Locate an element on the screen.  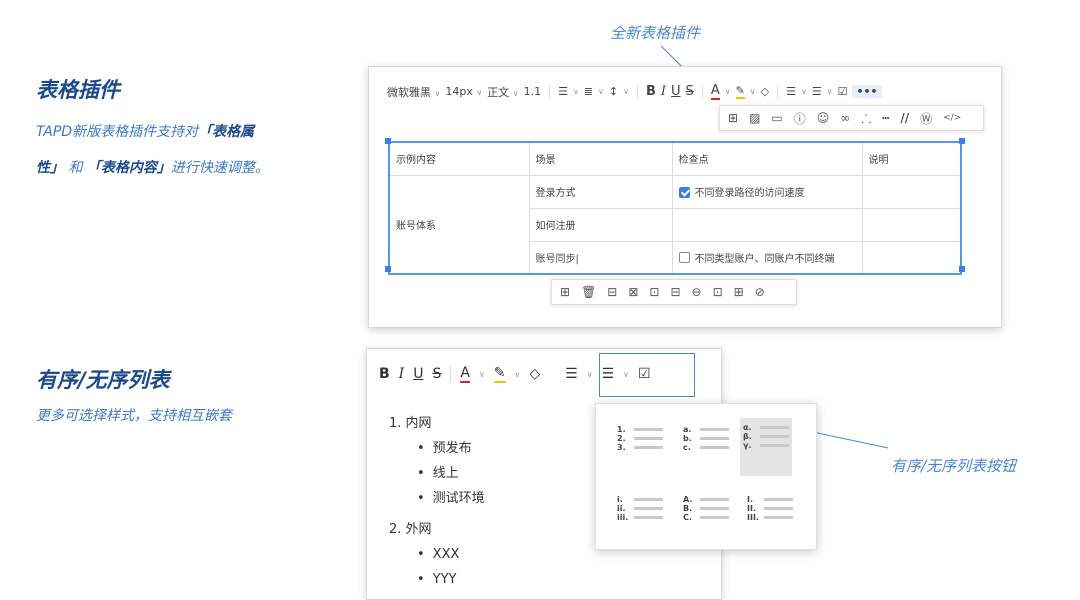
list-style-greek: α. β. γ. is located at coordinates (766, 447).